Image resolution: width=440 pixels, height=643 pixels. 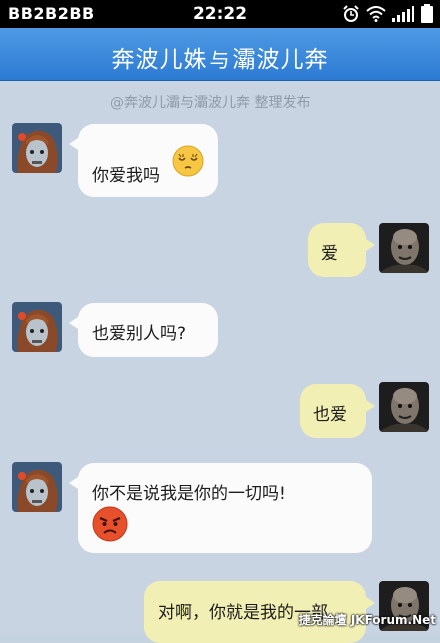 What do you see at coordinates (403, 14) in the screenshot?
I see `signal-icon` at bounding box center [403, 14].